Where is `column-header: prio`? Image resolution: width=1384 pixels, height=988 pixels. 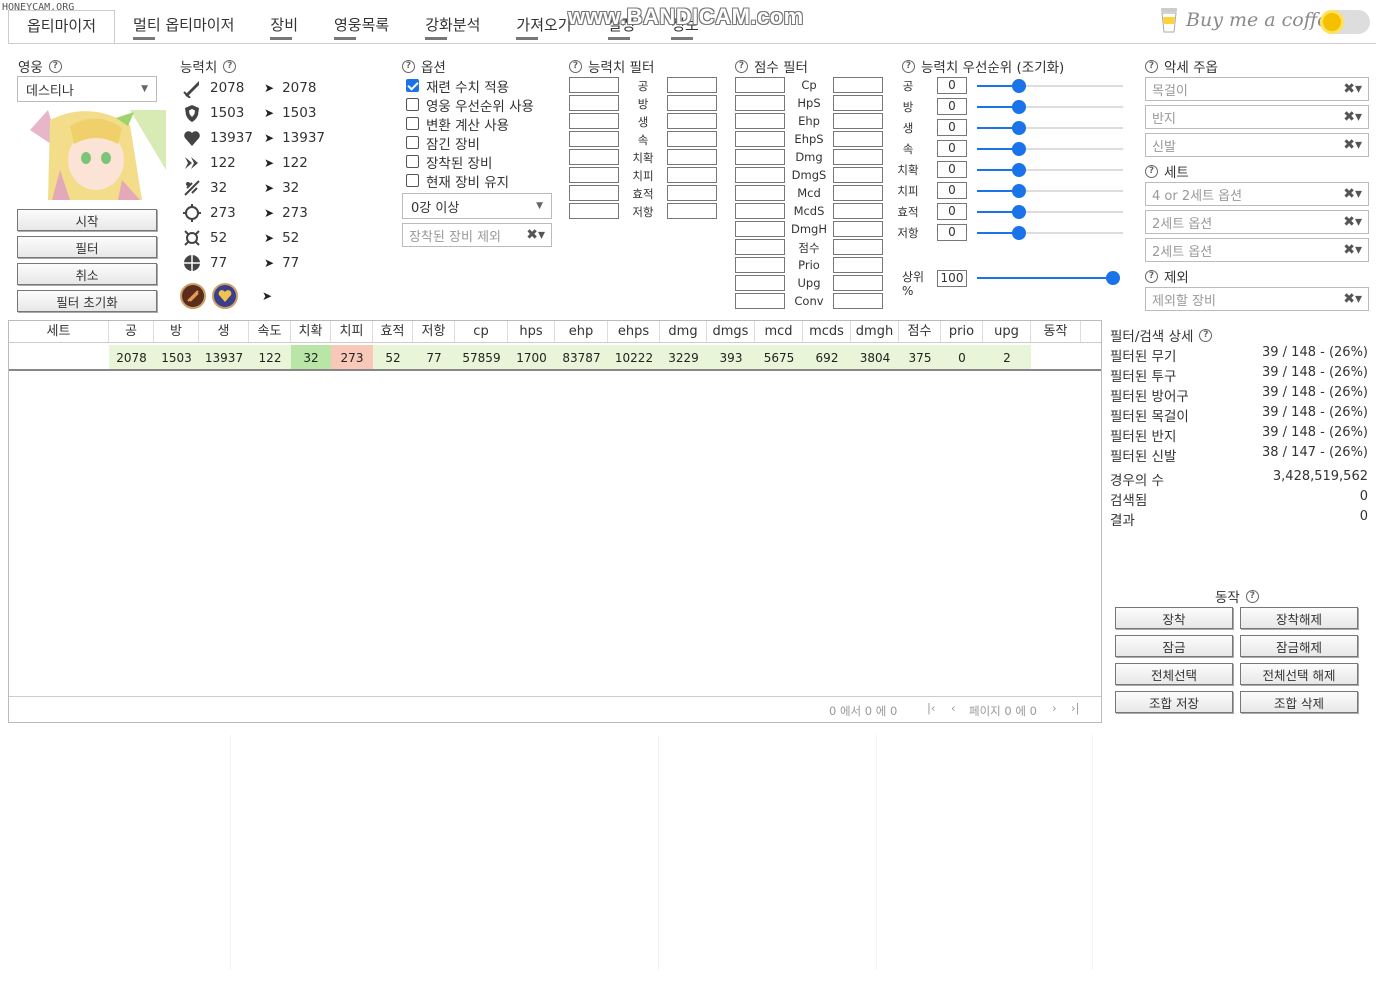 column-header: prio is located at coordinates (962, 331).